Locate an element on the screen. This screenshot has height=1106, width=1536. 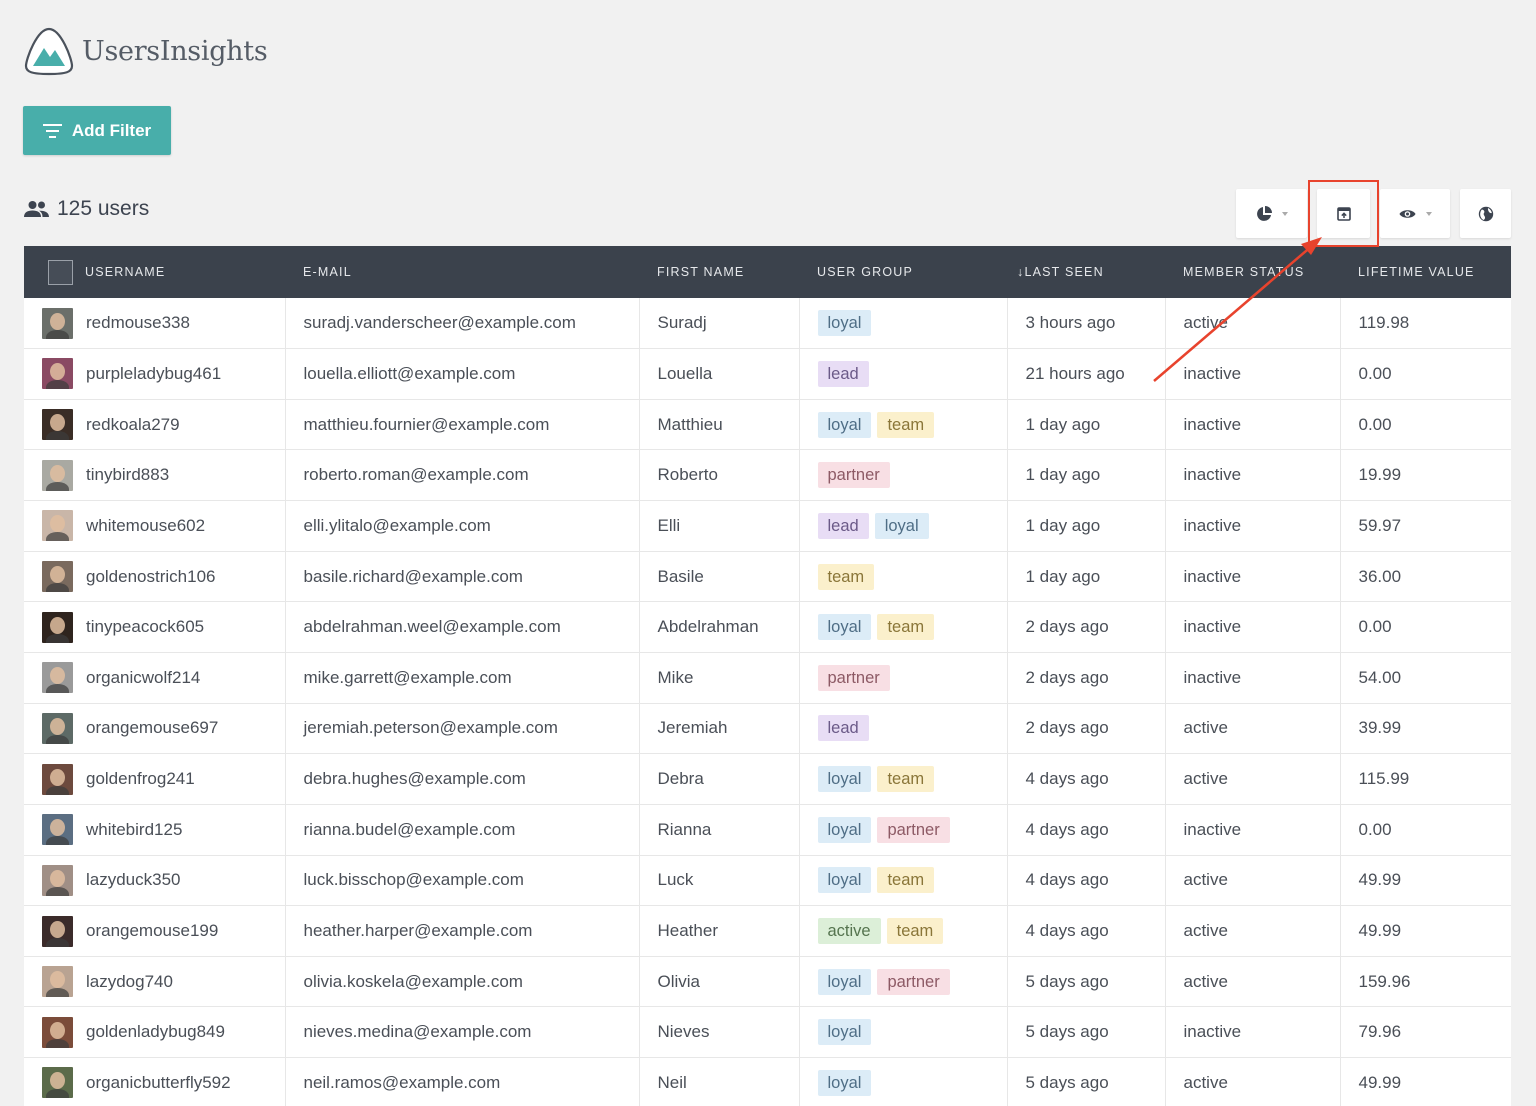
cell-username: redmouse338 is located at coordinates (155, 324).